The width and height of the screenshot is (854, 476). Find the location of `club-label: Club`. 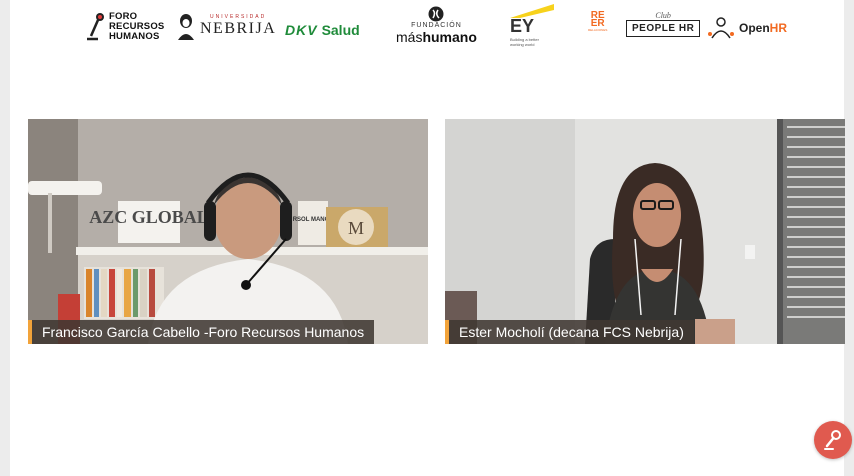

club-label: Club is located at coordinates (663, 15).